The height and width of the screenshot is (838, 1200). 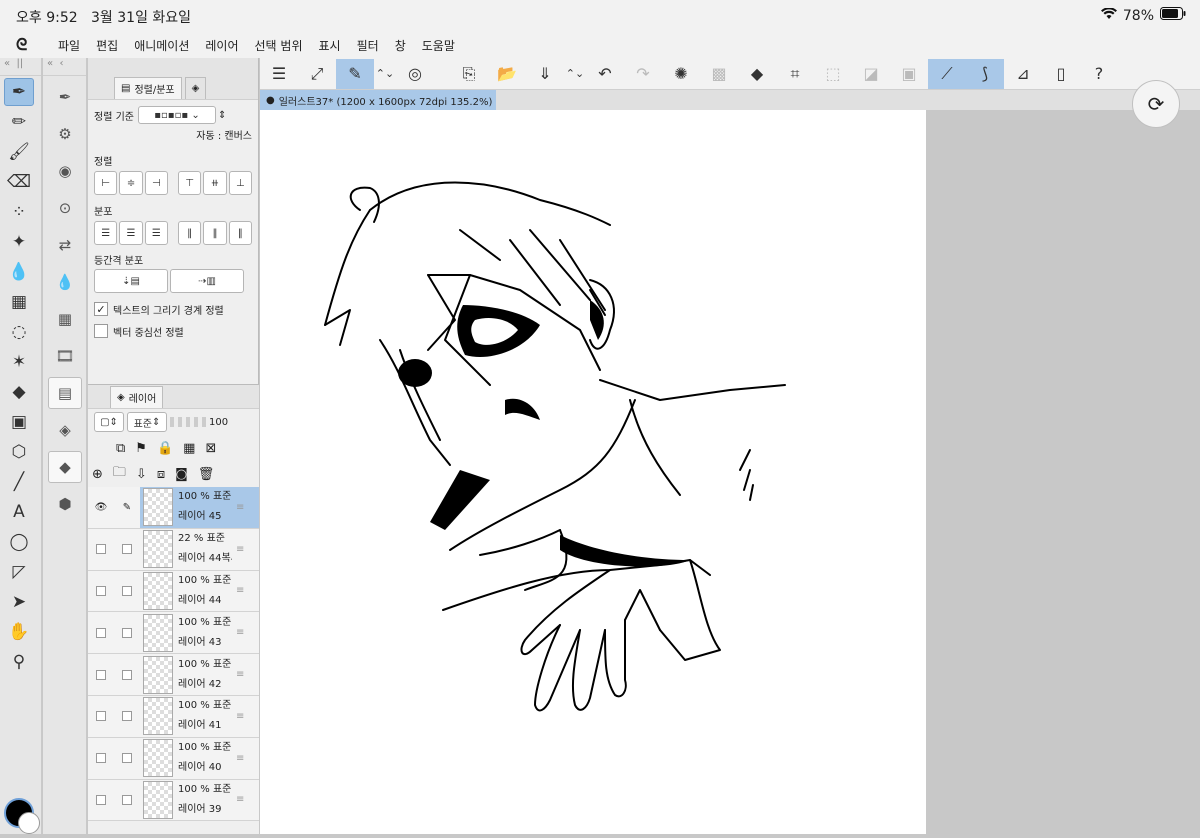 What do you see at coordinates (65, 319) in the screenshot?
I see `color-set-icon: ▦` at bounding box center [65, 319].